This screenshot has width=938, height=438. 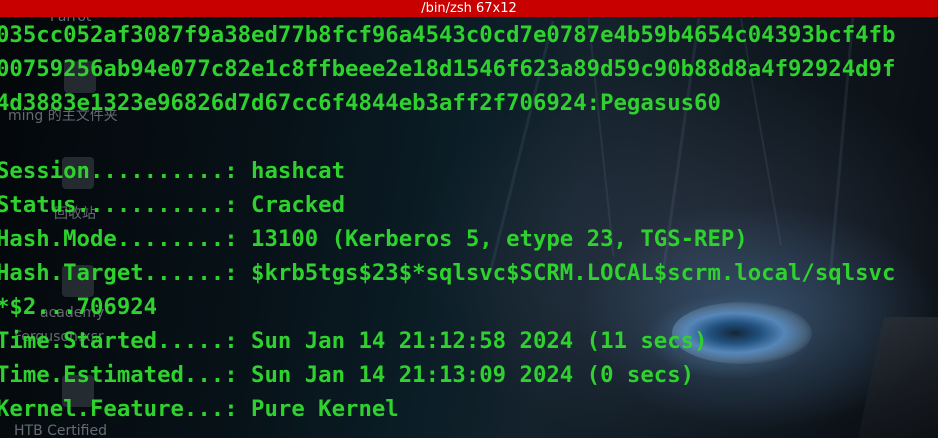 What do you see at coordinates (173, 205) in the screenshot?
I see `terminal-line: Status...........: Cracked` at bounding box center [173, 205].